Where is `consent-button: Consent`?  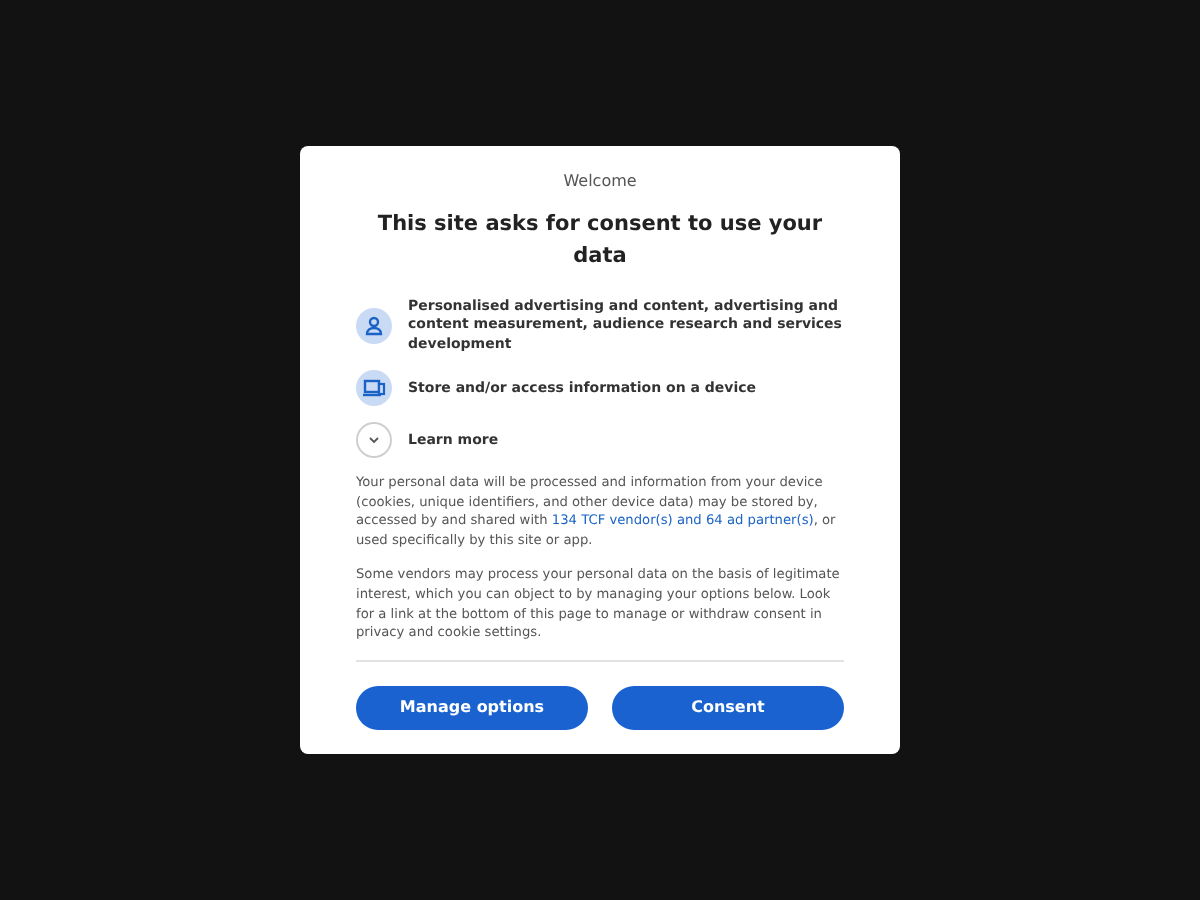
consent-button: Consent is located at coordinates (728, 707).